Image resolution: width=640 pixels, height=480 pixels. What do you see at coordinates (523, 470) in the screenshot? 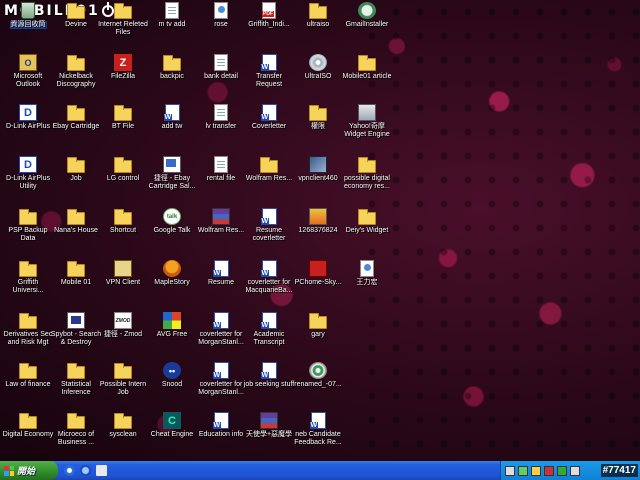
I see `security-icon` at bounding box center [523, 470].